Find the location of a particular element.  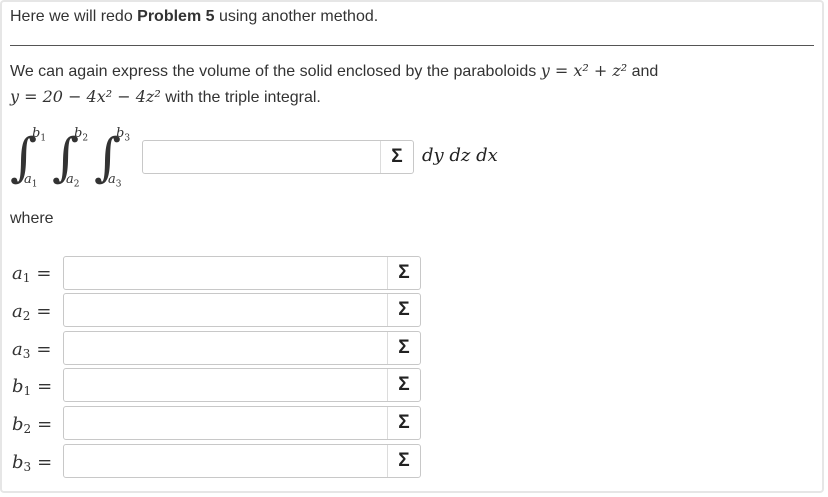

triple-integral-symbols: ∫ b1 a1 ∫ b2 a2 ∫ b3 a3 is located at coordinates (77, 158).